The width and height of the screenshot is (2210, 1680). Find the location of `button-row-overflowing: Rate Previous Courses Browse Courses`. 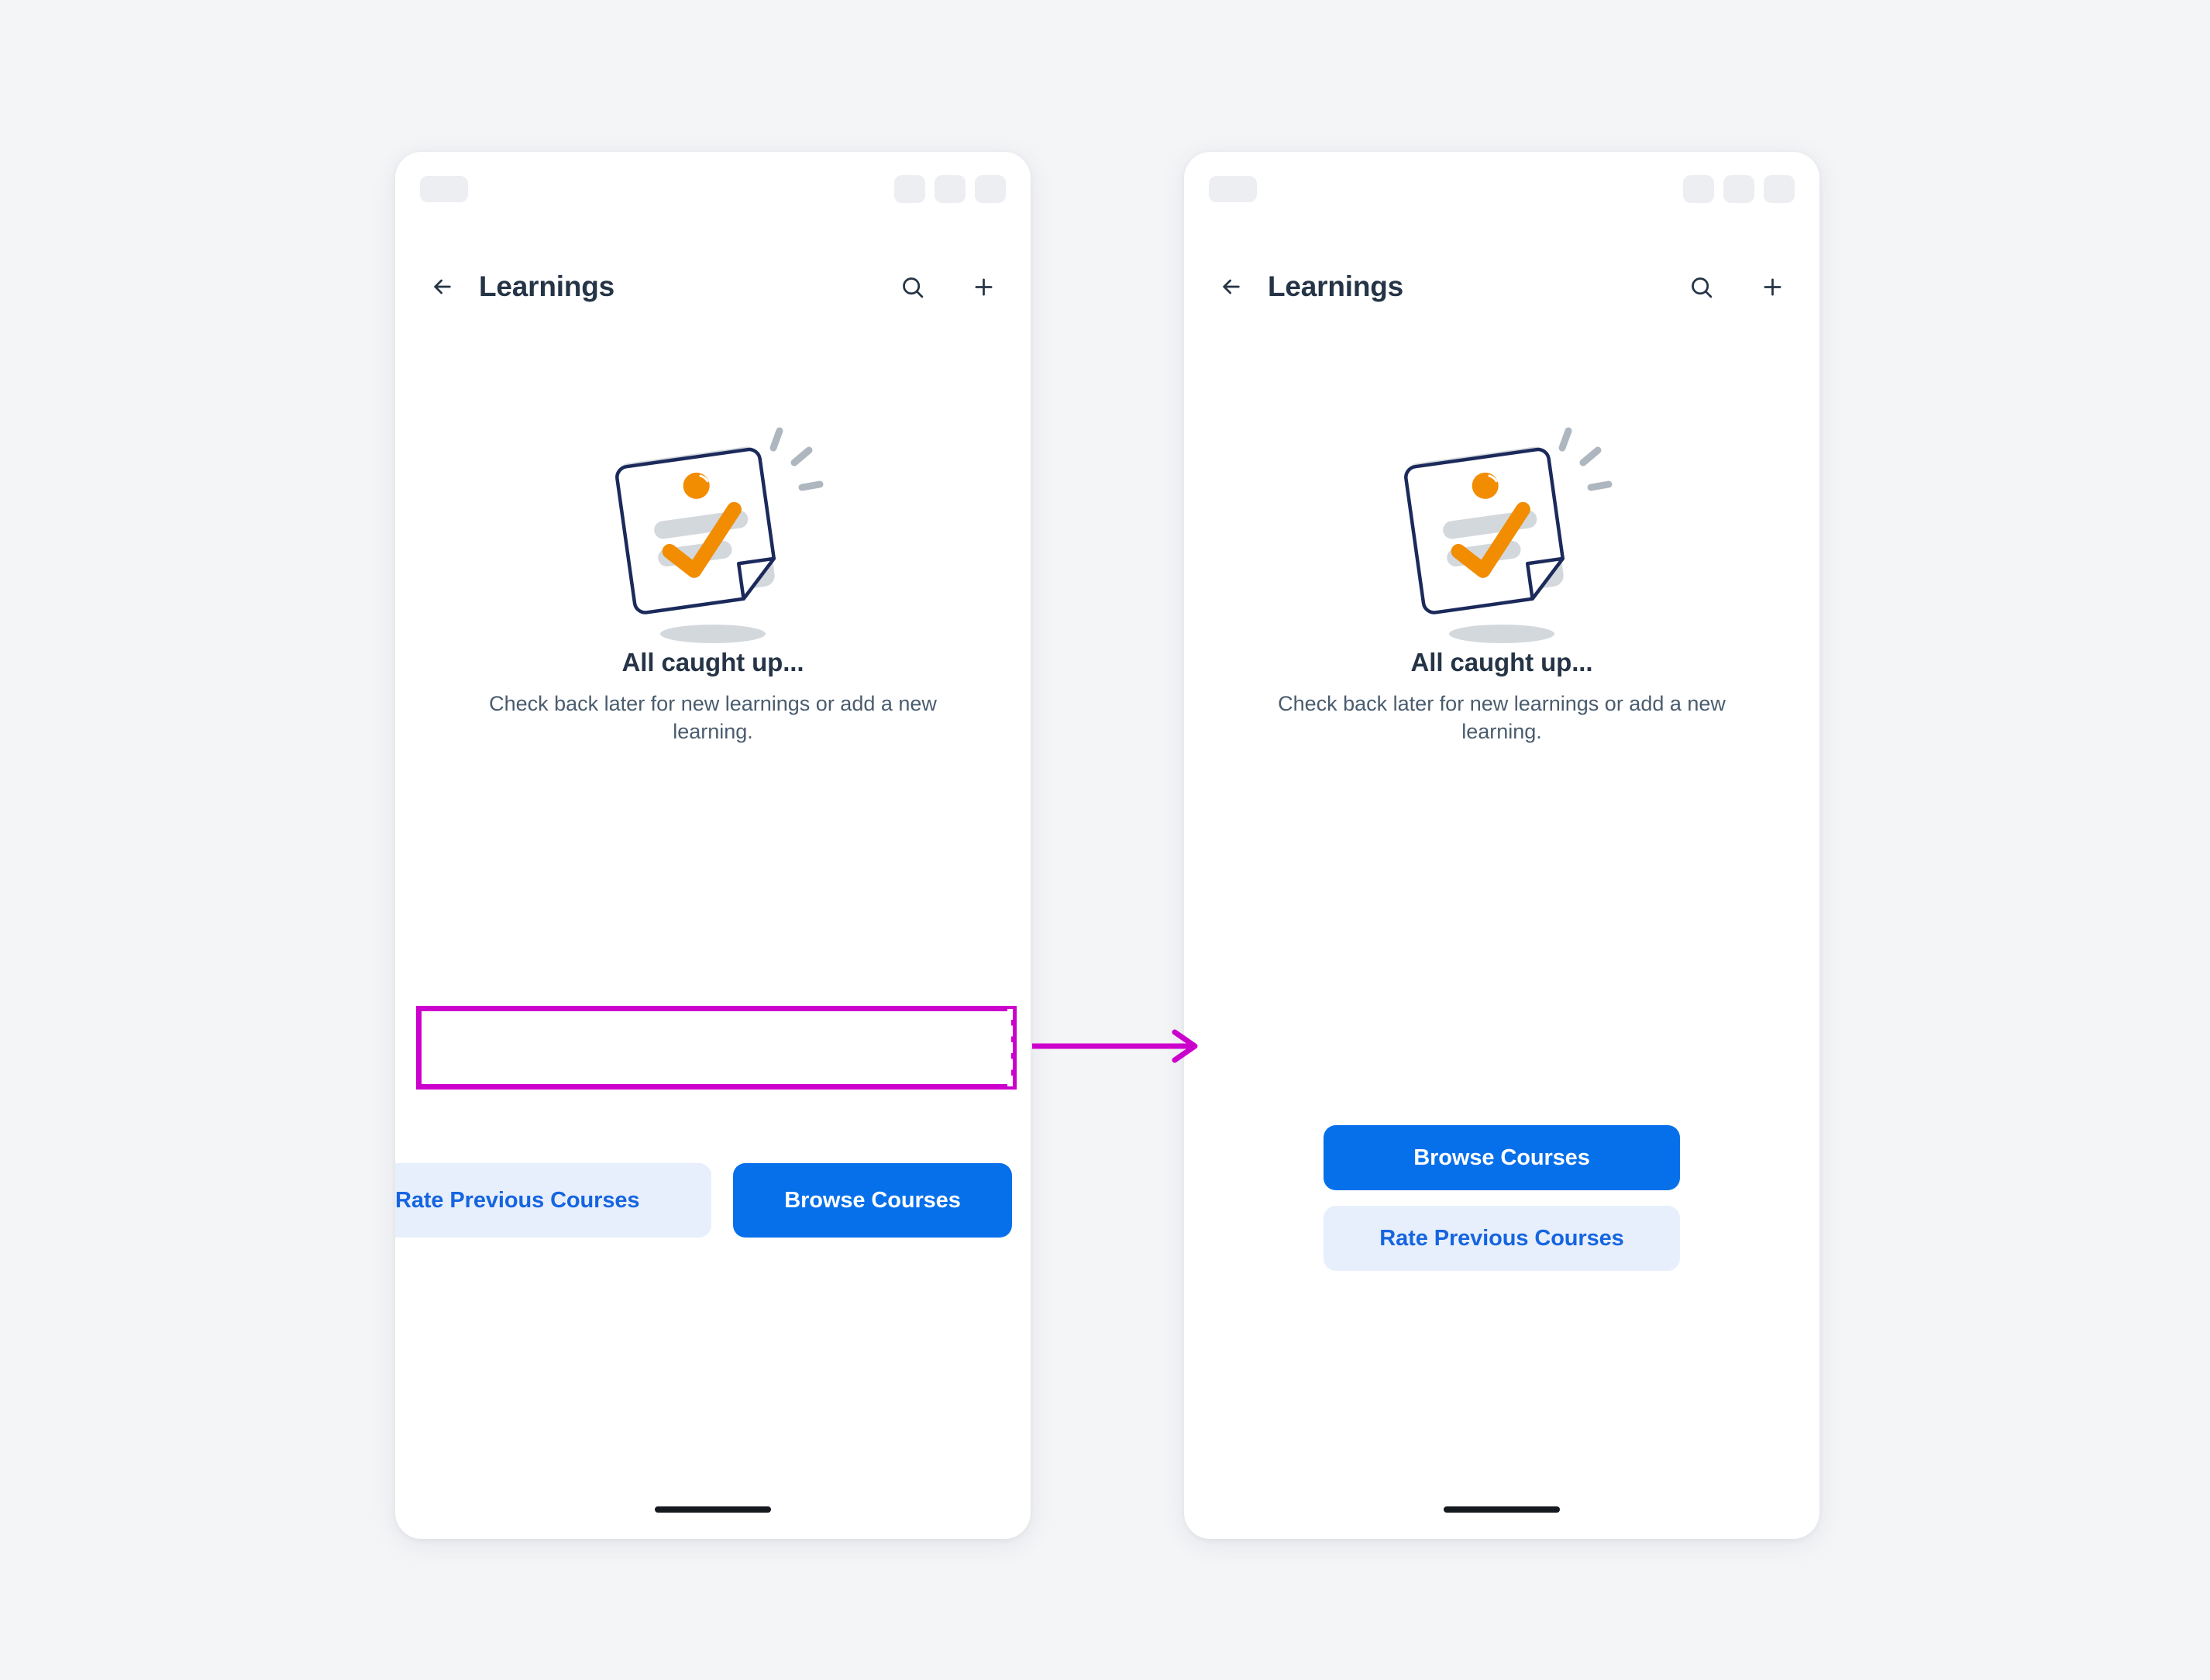

button-row-overflowing: Rate Previous Courses Browse Courses is located at coordinates (713, 1200).